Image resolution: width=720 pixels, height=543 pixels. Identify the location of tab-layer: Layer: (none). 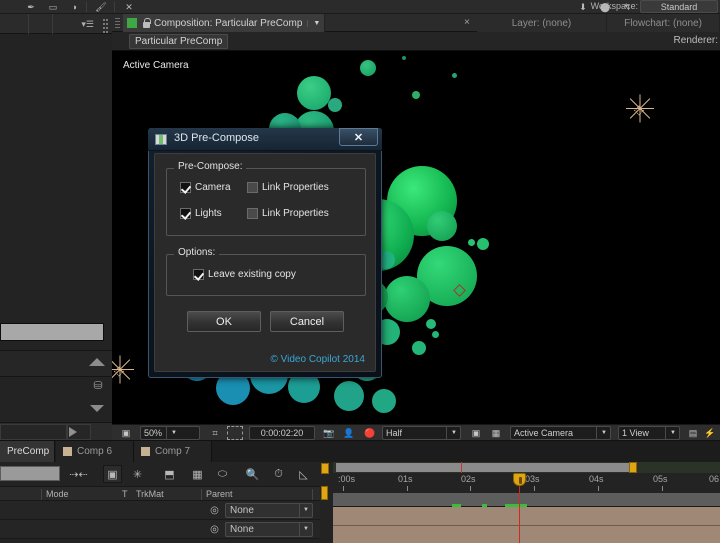
(542, 23).